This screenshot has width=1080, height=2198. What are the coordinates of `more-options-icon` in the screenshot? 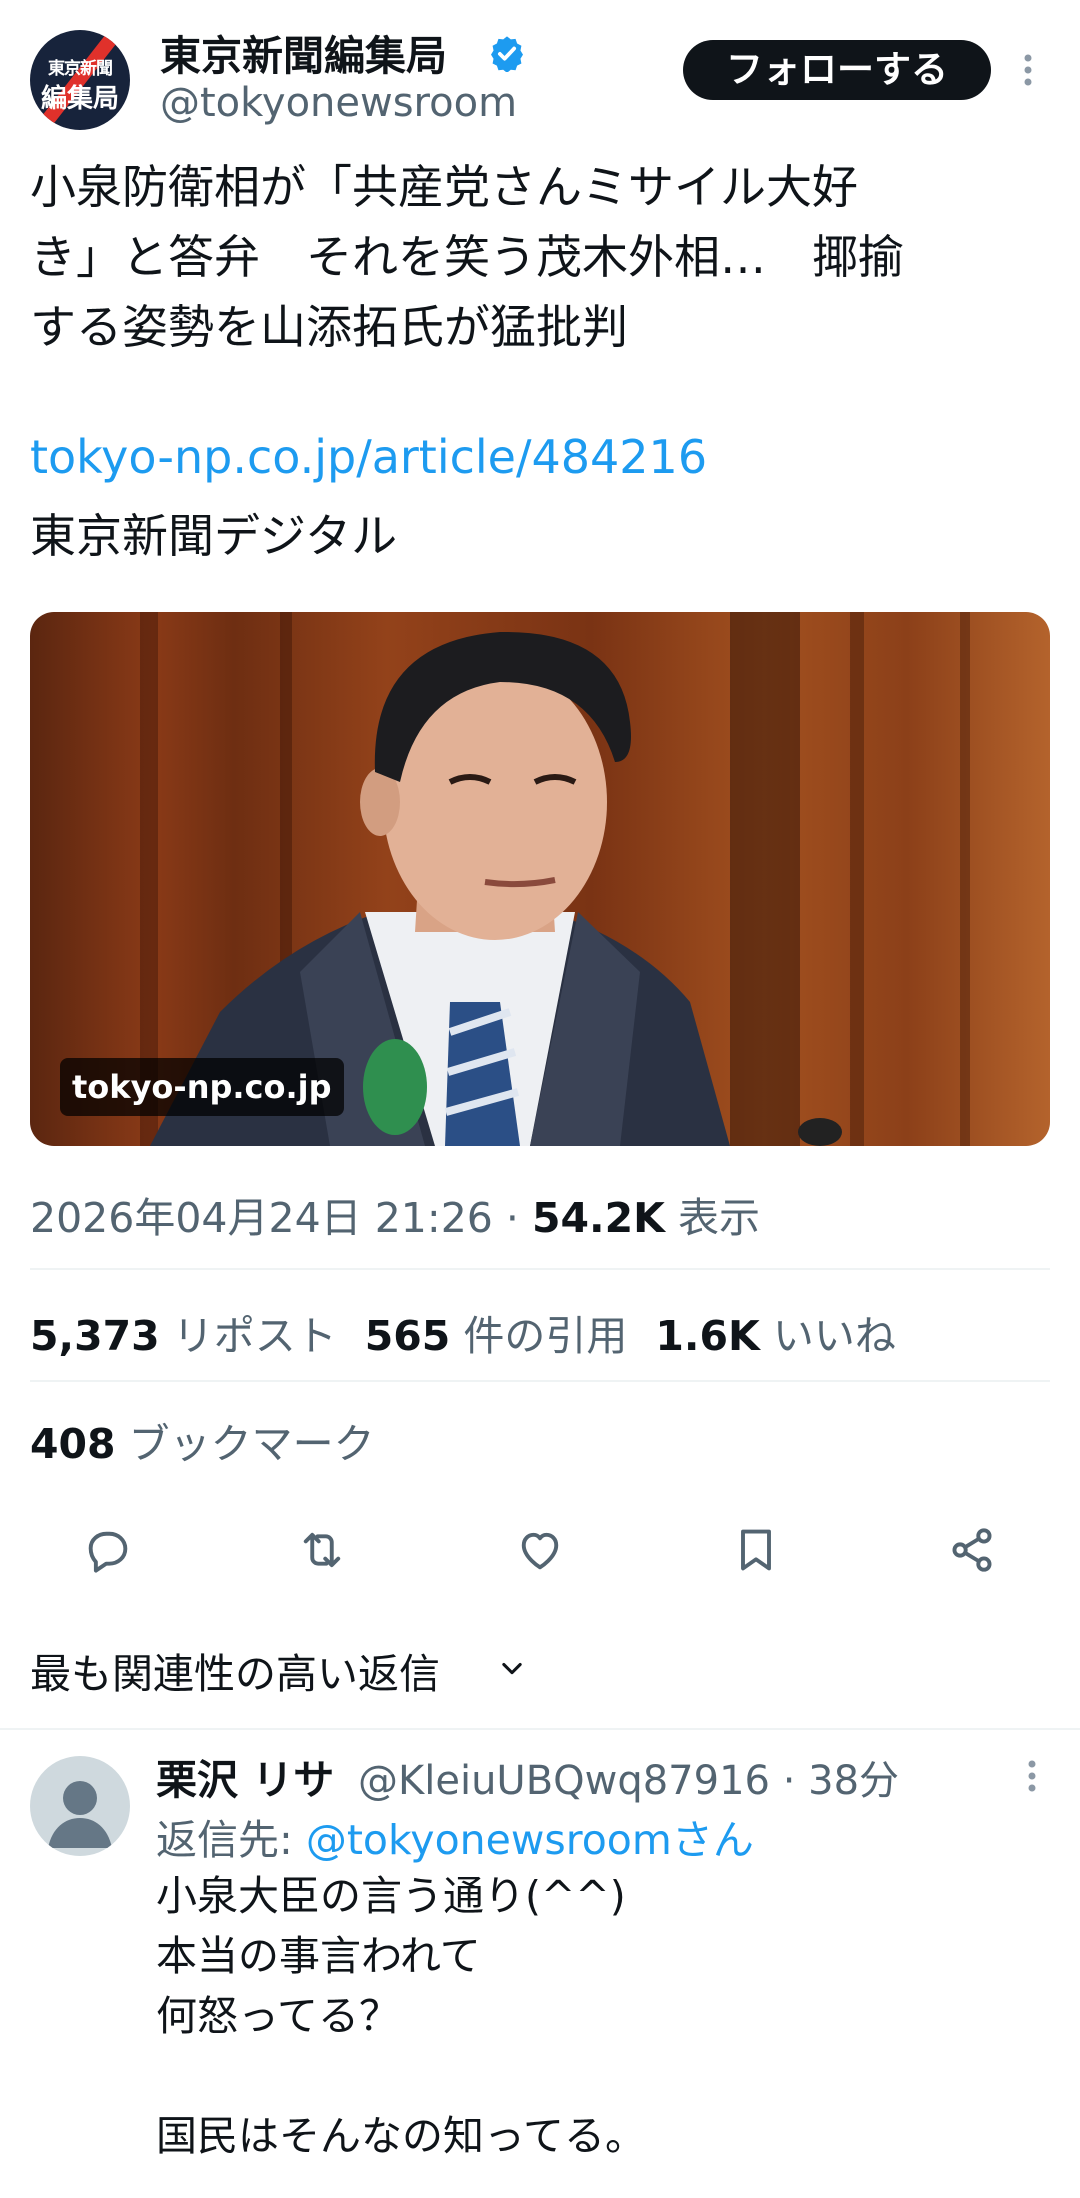 It's located at (1028, 70).